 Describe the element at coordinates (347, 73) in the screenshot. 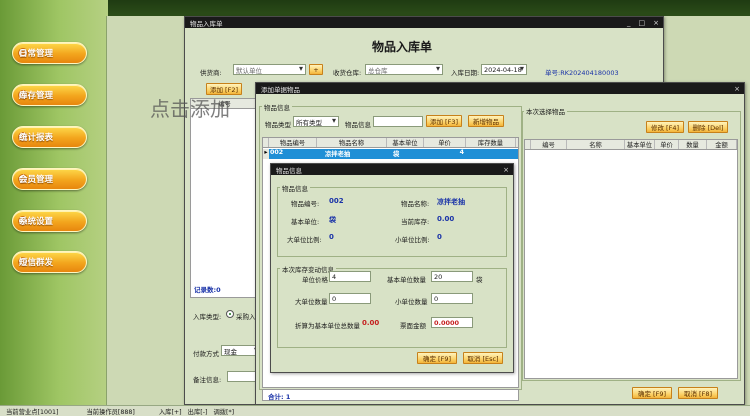

I see `warehouse-label: 收货仓库:` at that location.